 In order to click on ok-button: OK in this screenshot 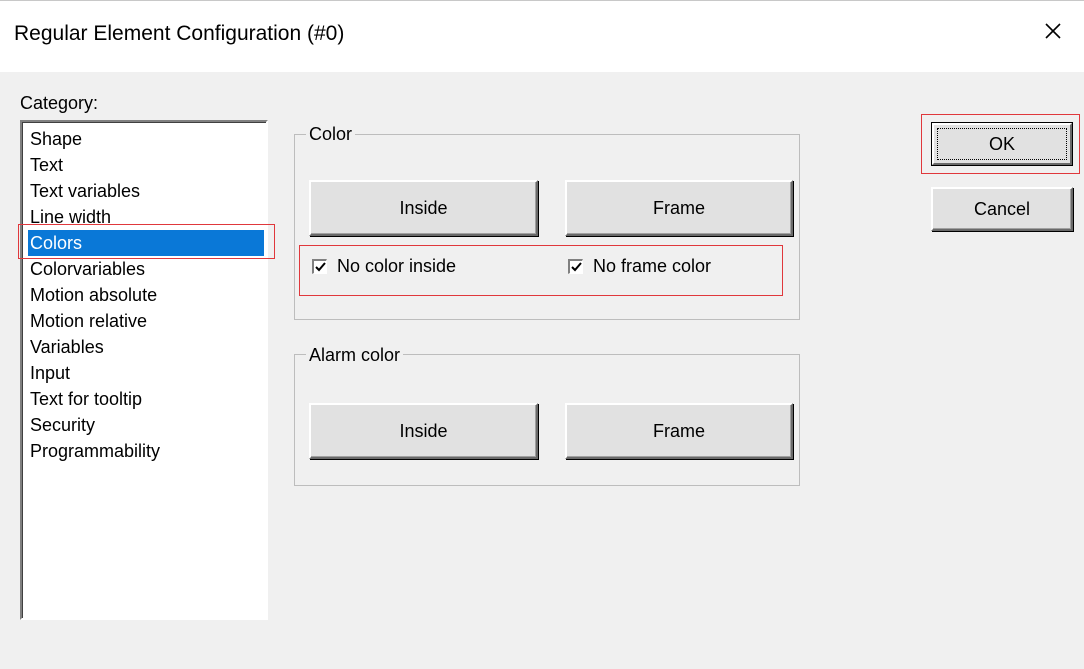, I will do `click(1002, 144)`.